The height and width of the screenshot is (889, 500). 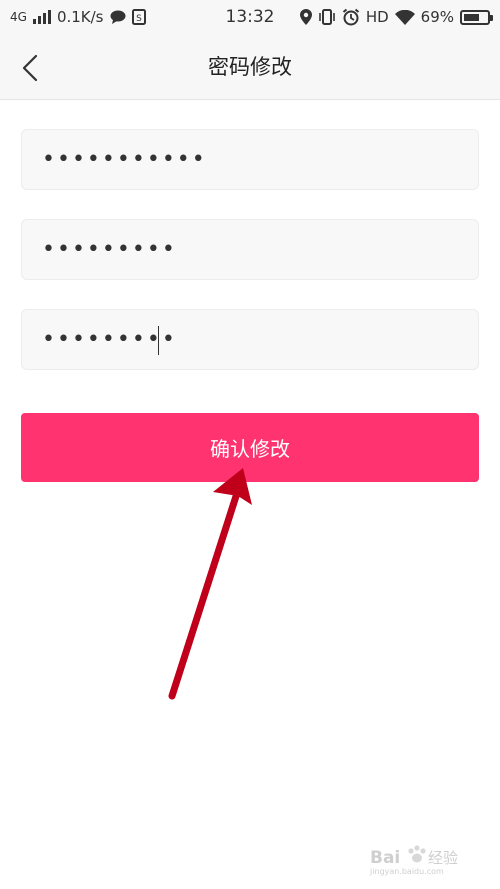 What do you see at coordinates (471, 17) in the screenshot?
I see `battery-fill` at bounding box center [471, 17].